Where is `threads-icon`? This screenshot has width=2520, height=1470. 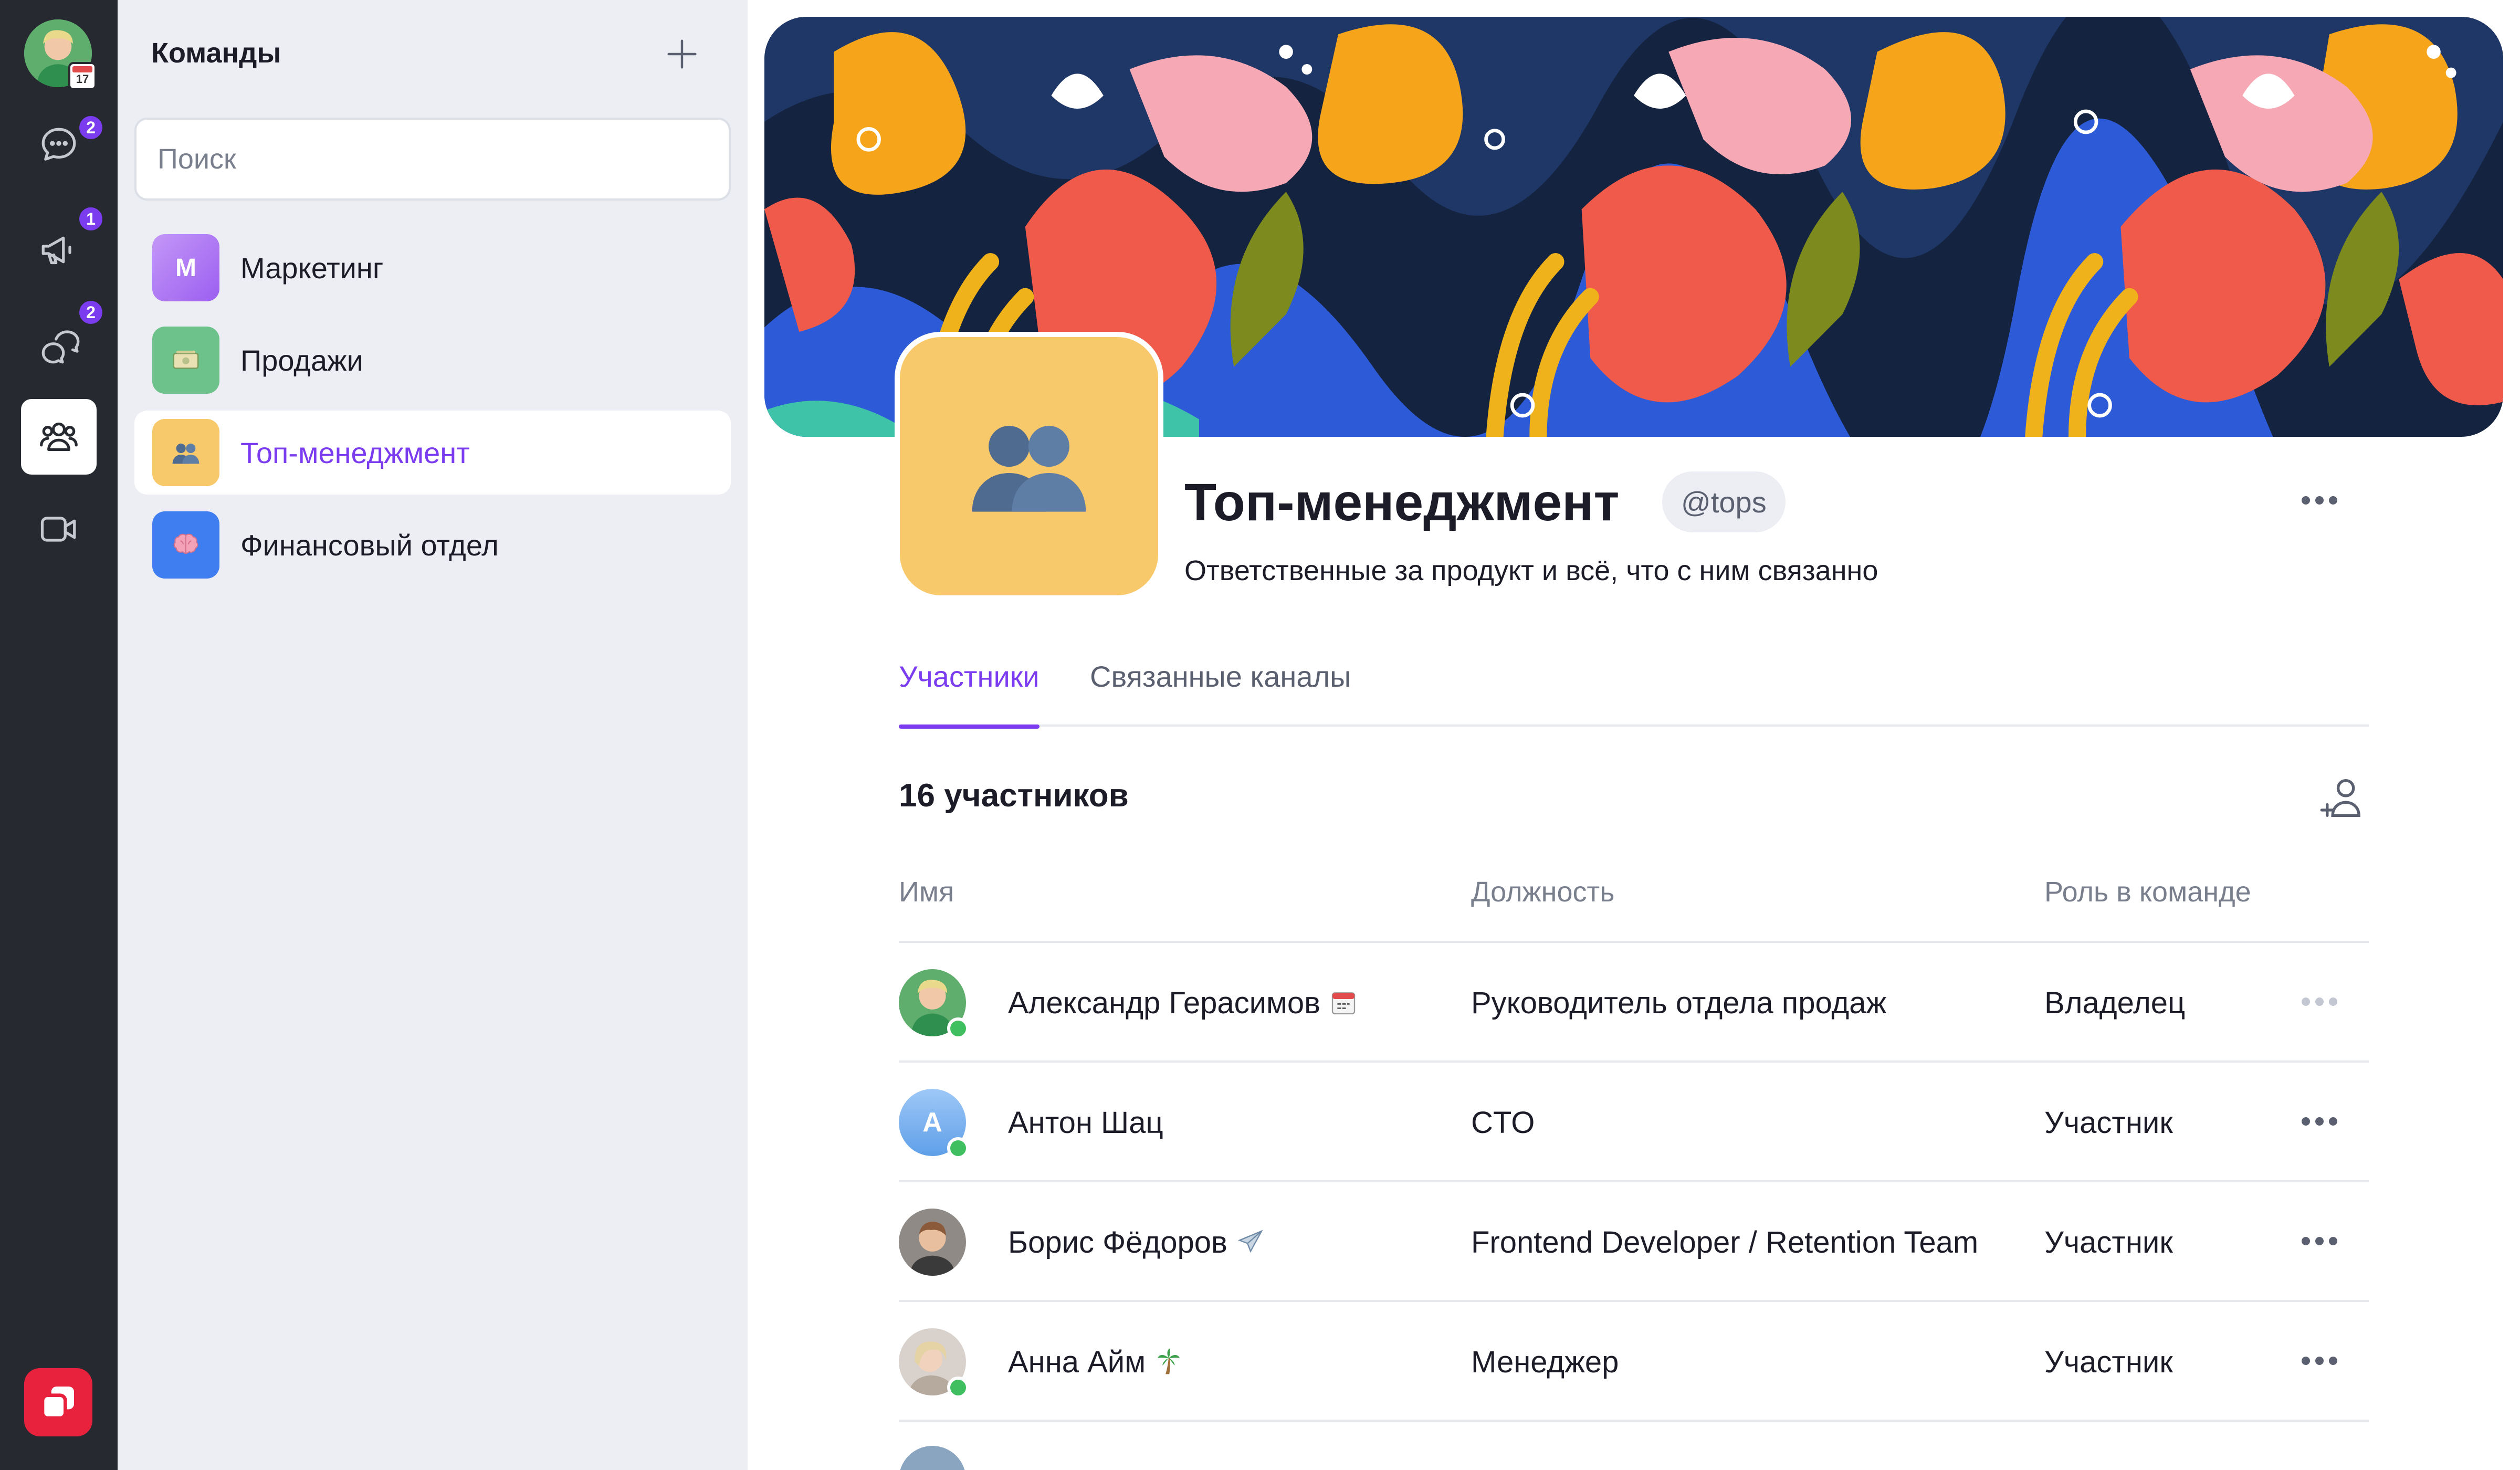 threads-icon is located at coordinates (60, 347).